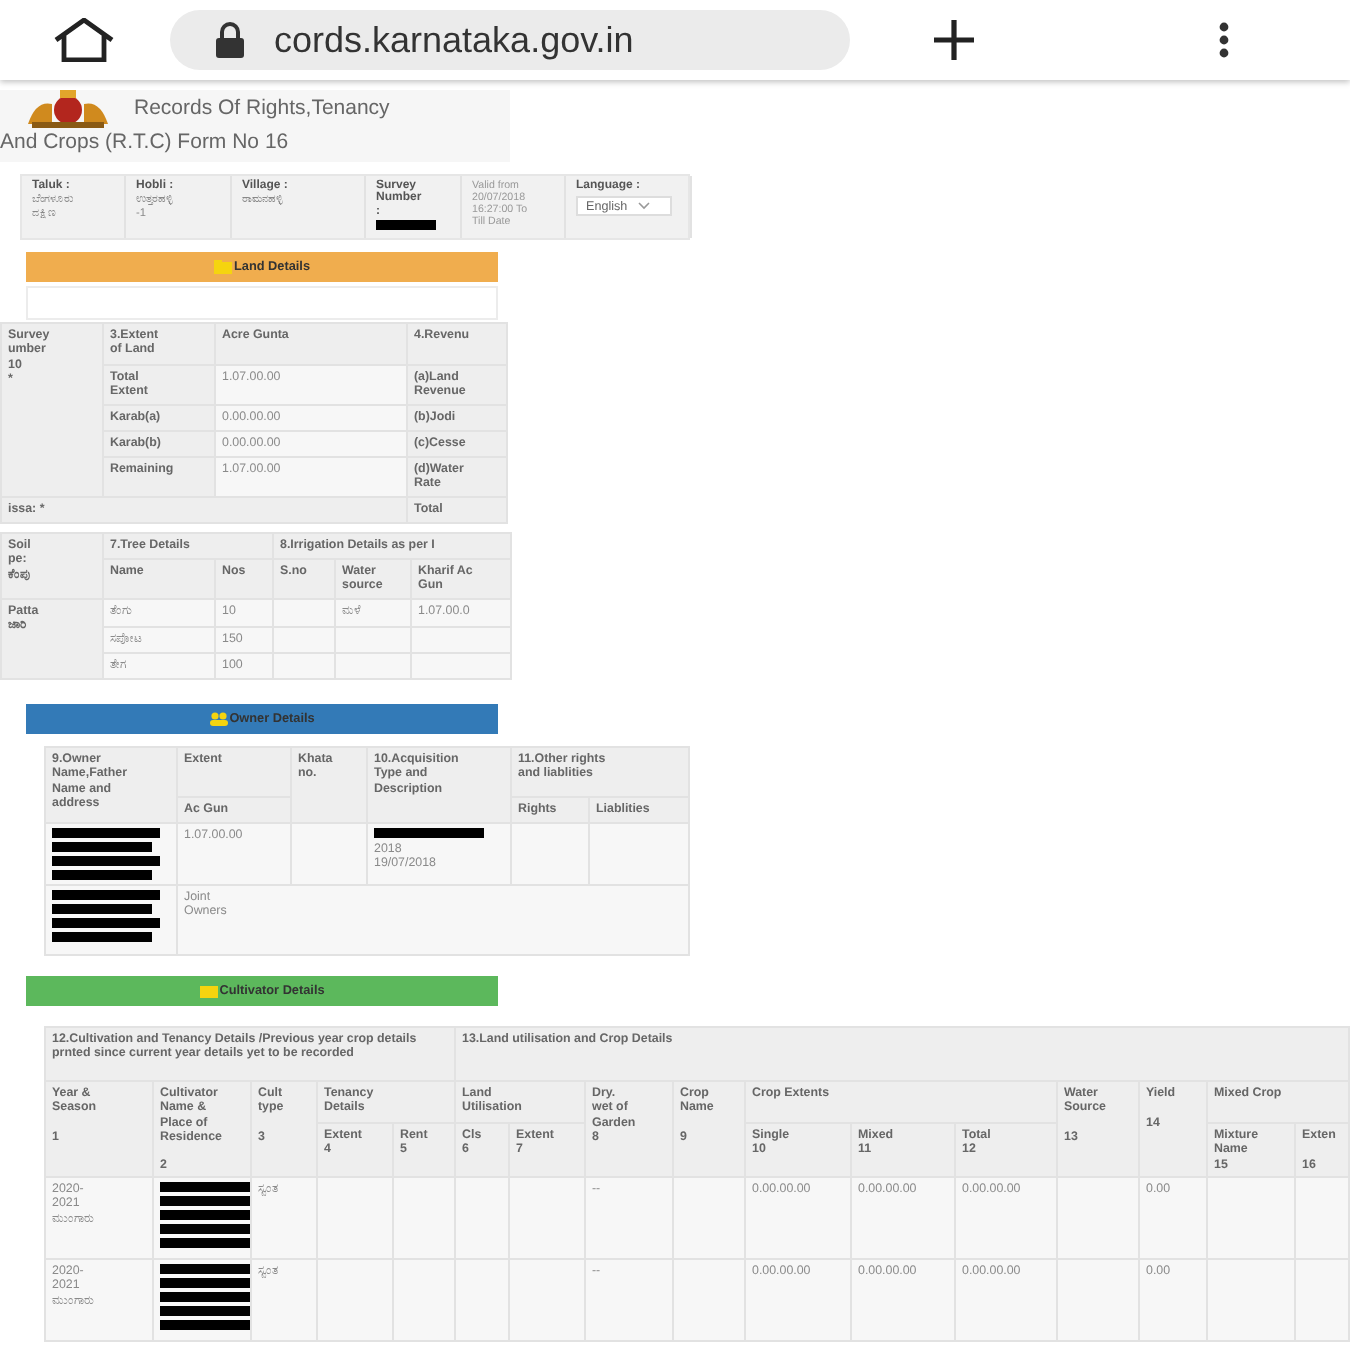 This screenshot has width=1350, height=1350. I want to click on folder-icon, so click(223, 267).